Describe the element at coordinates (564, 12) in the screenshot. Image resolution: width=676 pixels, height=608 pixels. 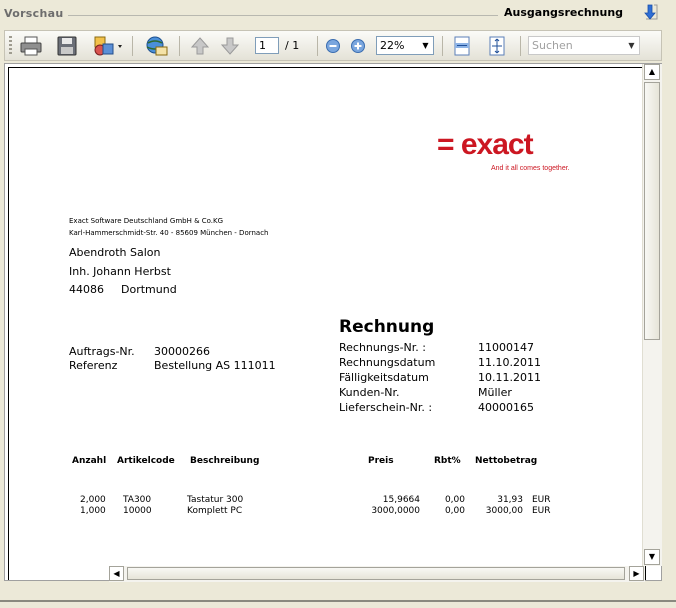
I see `document-type-label: Ausgangsrechnung` at that location.